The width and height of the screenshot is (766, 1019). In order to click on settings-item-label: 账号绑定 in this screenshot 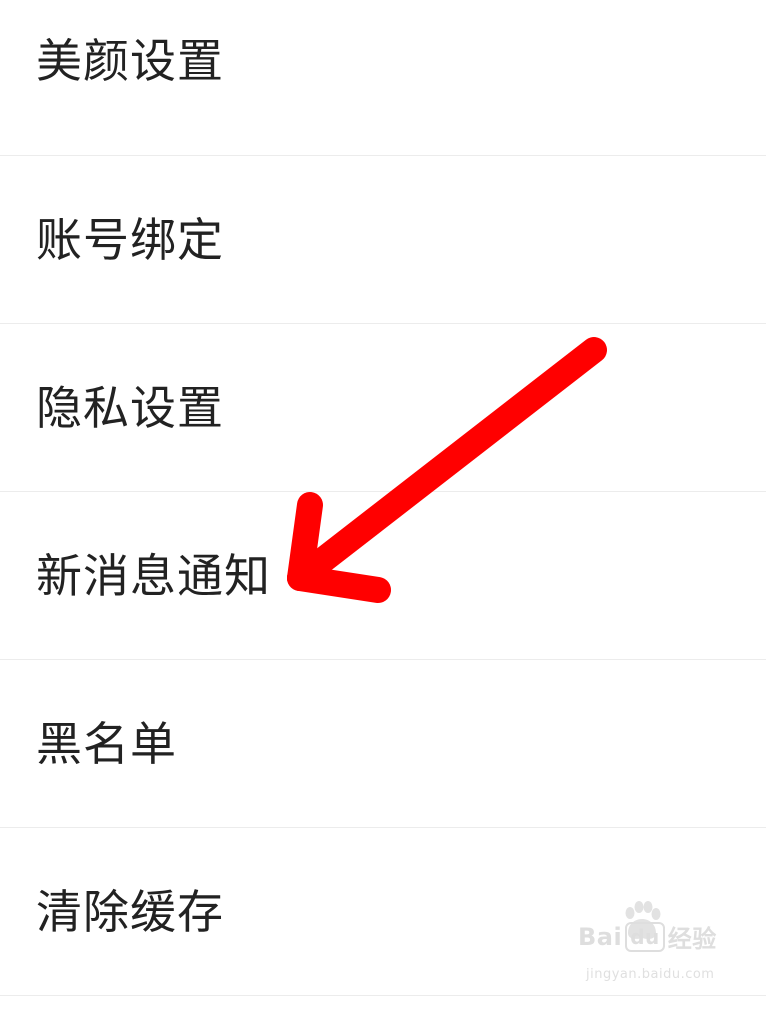, I will do `click(130, 239)`.